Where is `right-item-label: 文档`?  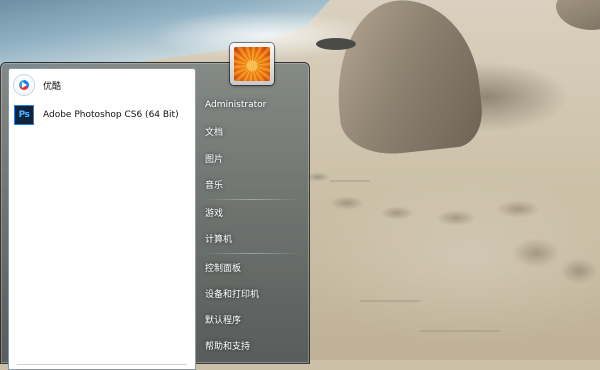 right-item-label: 文档 is located at coordinates (214, 132).